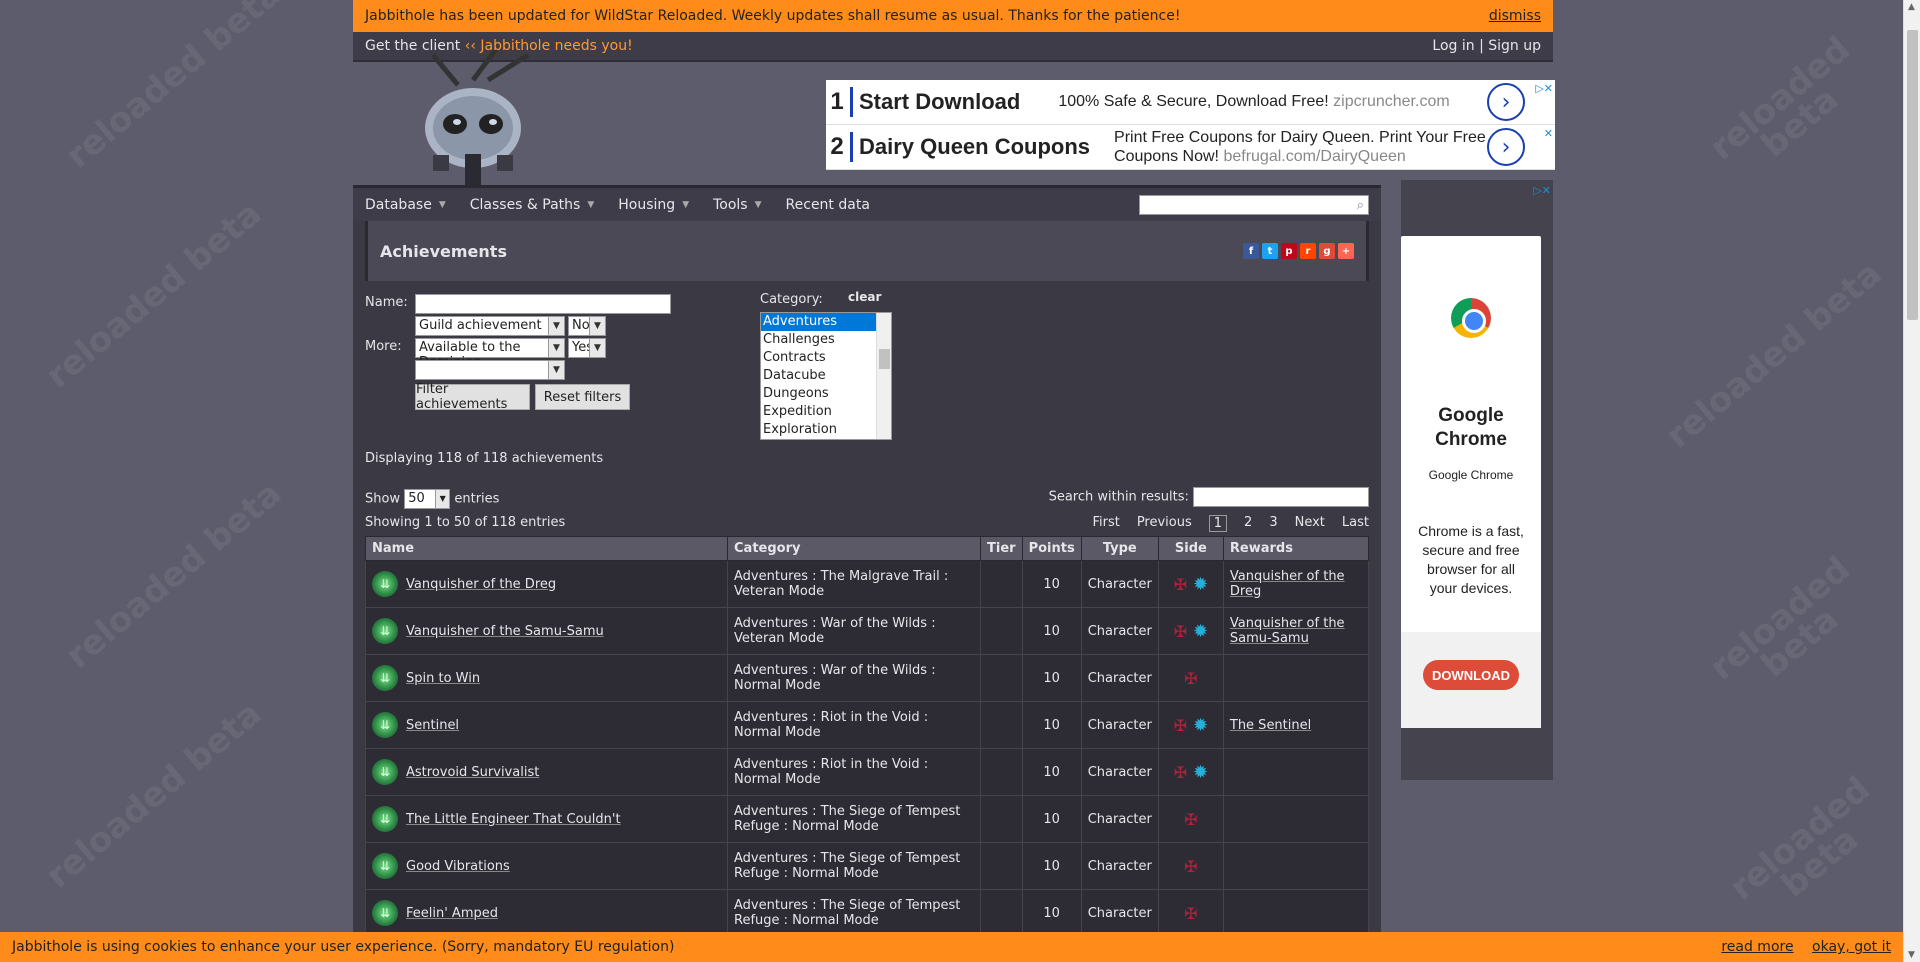 This screenshot has height=962, width=1920. I want to click on listbox-scrollbar, so click(883, 376).